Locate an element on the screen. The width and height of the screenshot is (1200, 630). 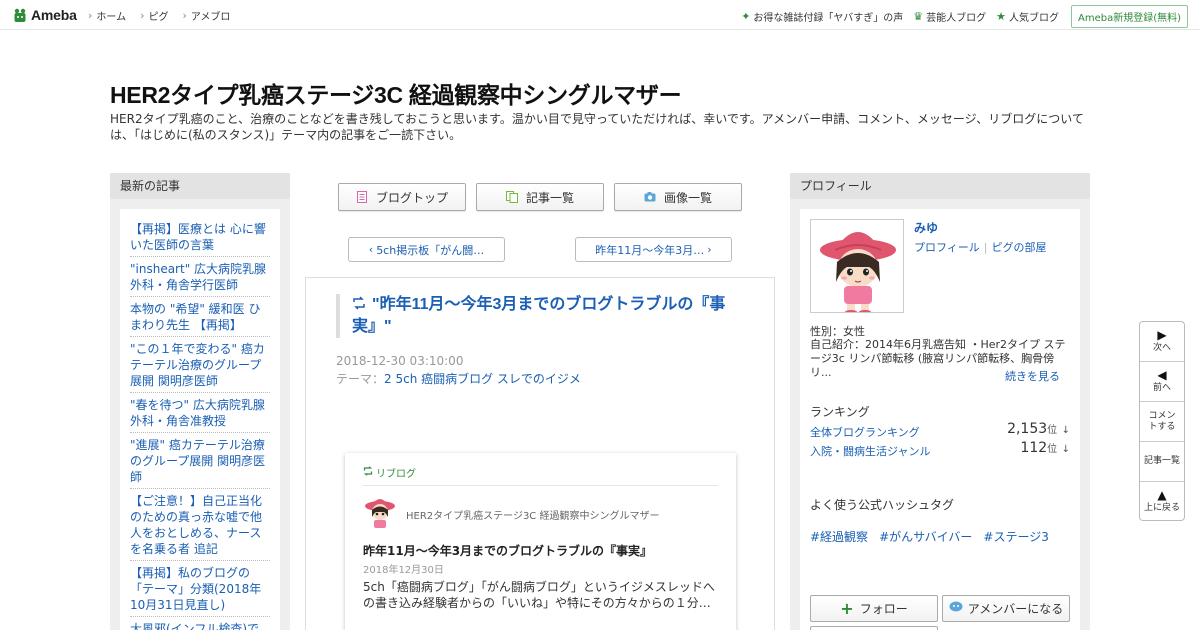
article-list-button: 記事一覧 is located at coordinates (540, 197).